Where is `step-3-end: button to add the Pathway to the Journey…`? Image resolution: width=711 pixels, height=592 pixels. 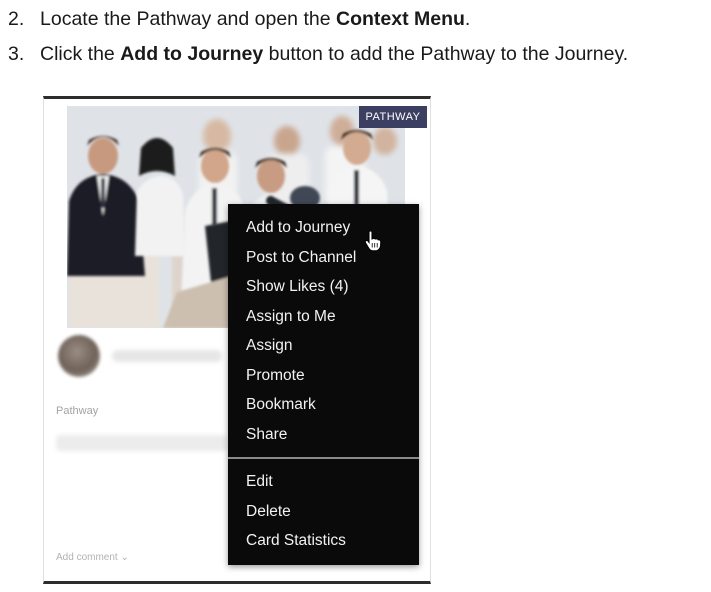
step-3-end: button to add the Pathway to the Journey… is located at coordinates (446, 54).